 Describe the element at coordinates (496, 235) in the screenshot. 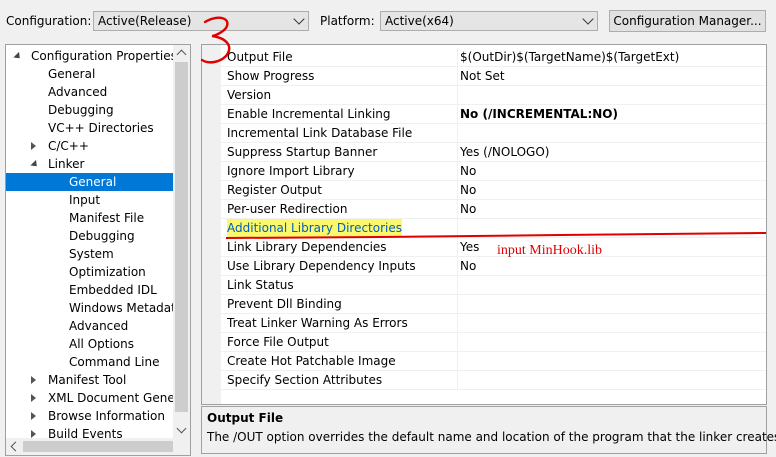

I see `annotation-underline` at that location.